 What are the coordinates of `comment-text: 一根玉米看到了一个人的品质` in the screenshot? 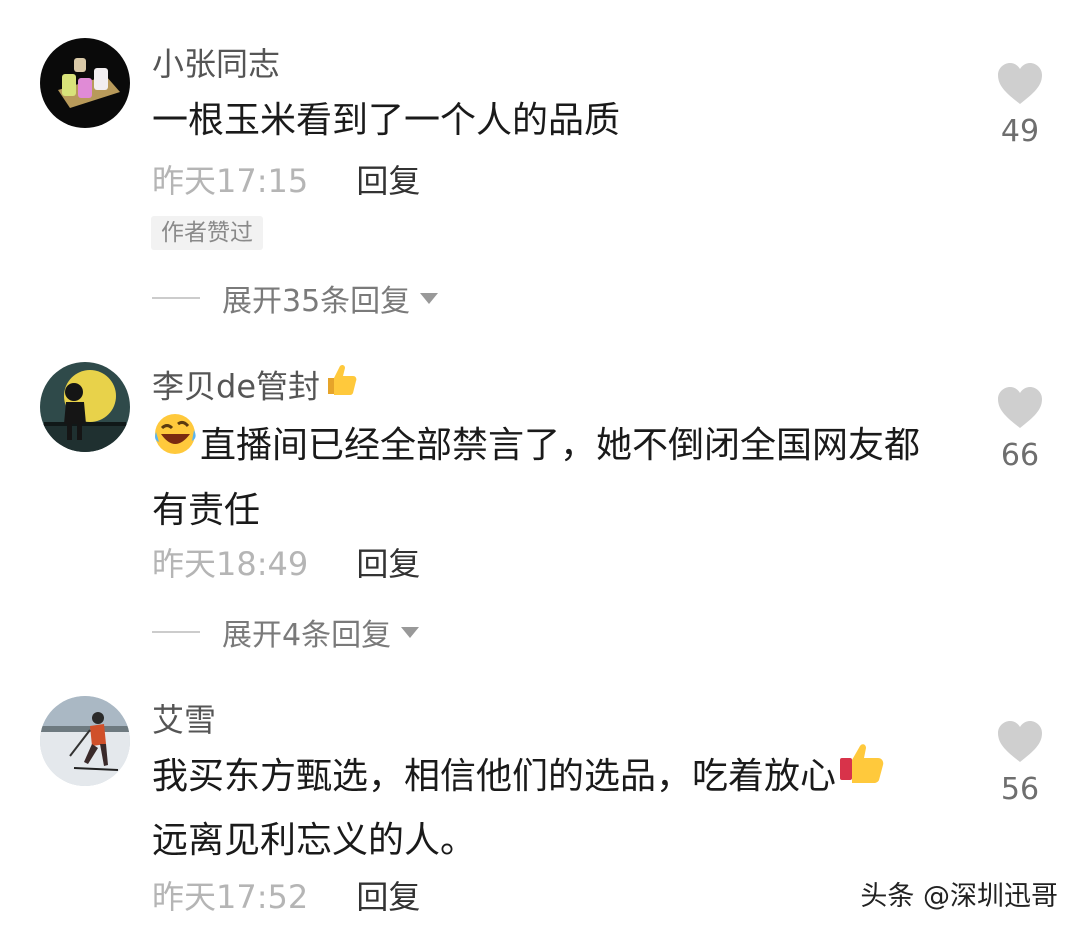 It's located at (552, 121).